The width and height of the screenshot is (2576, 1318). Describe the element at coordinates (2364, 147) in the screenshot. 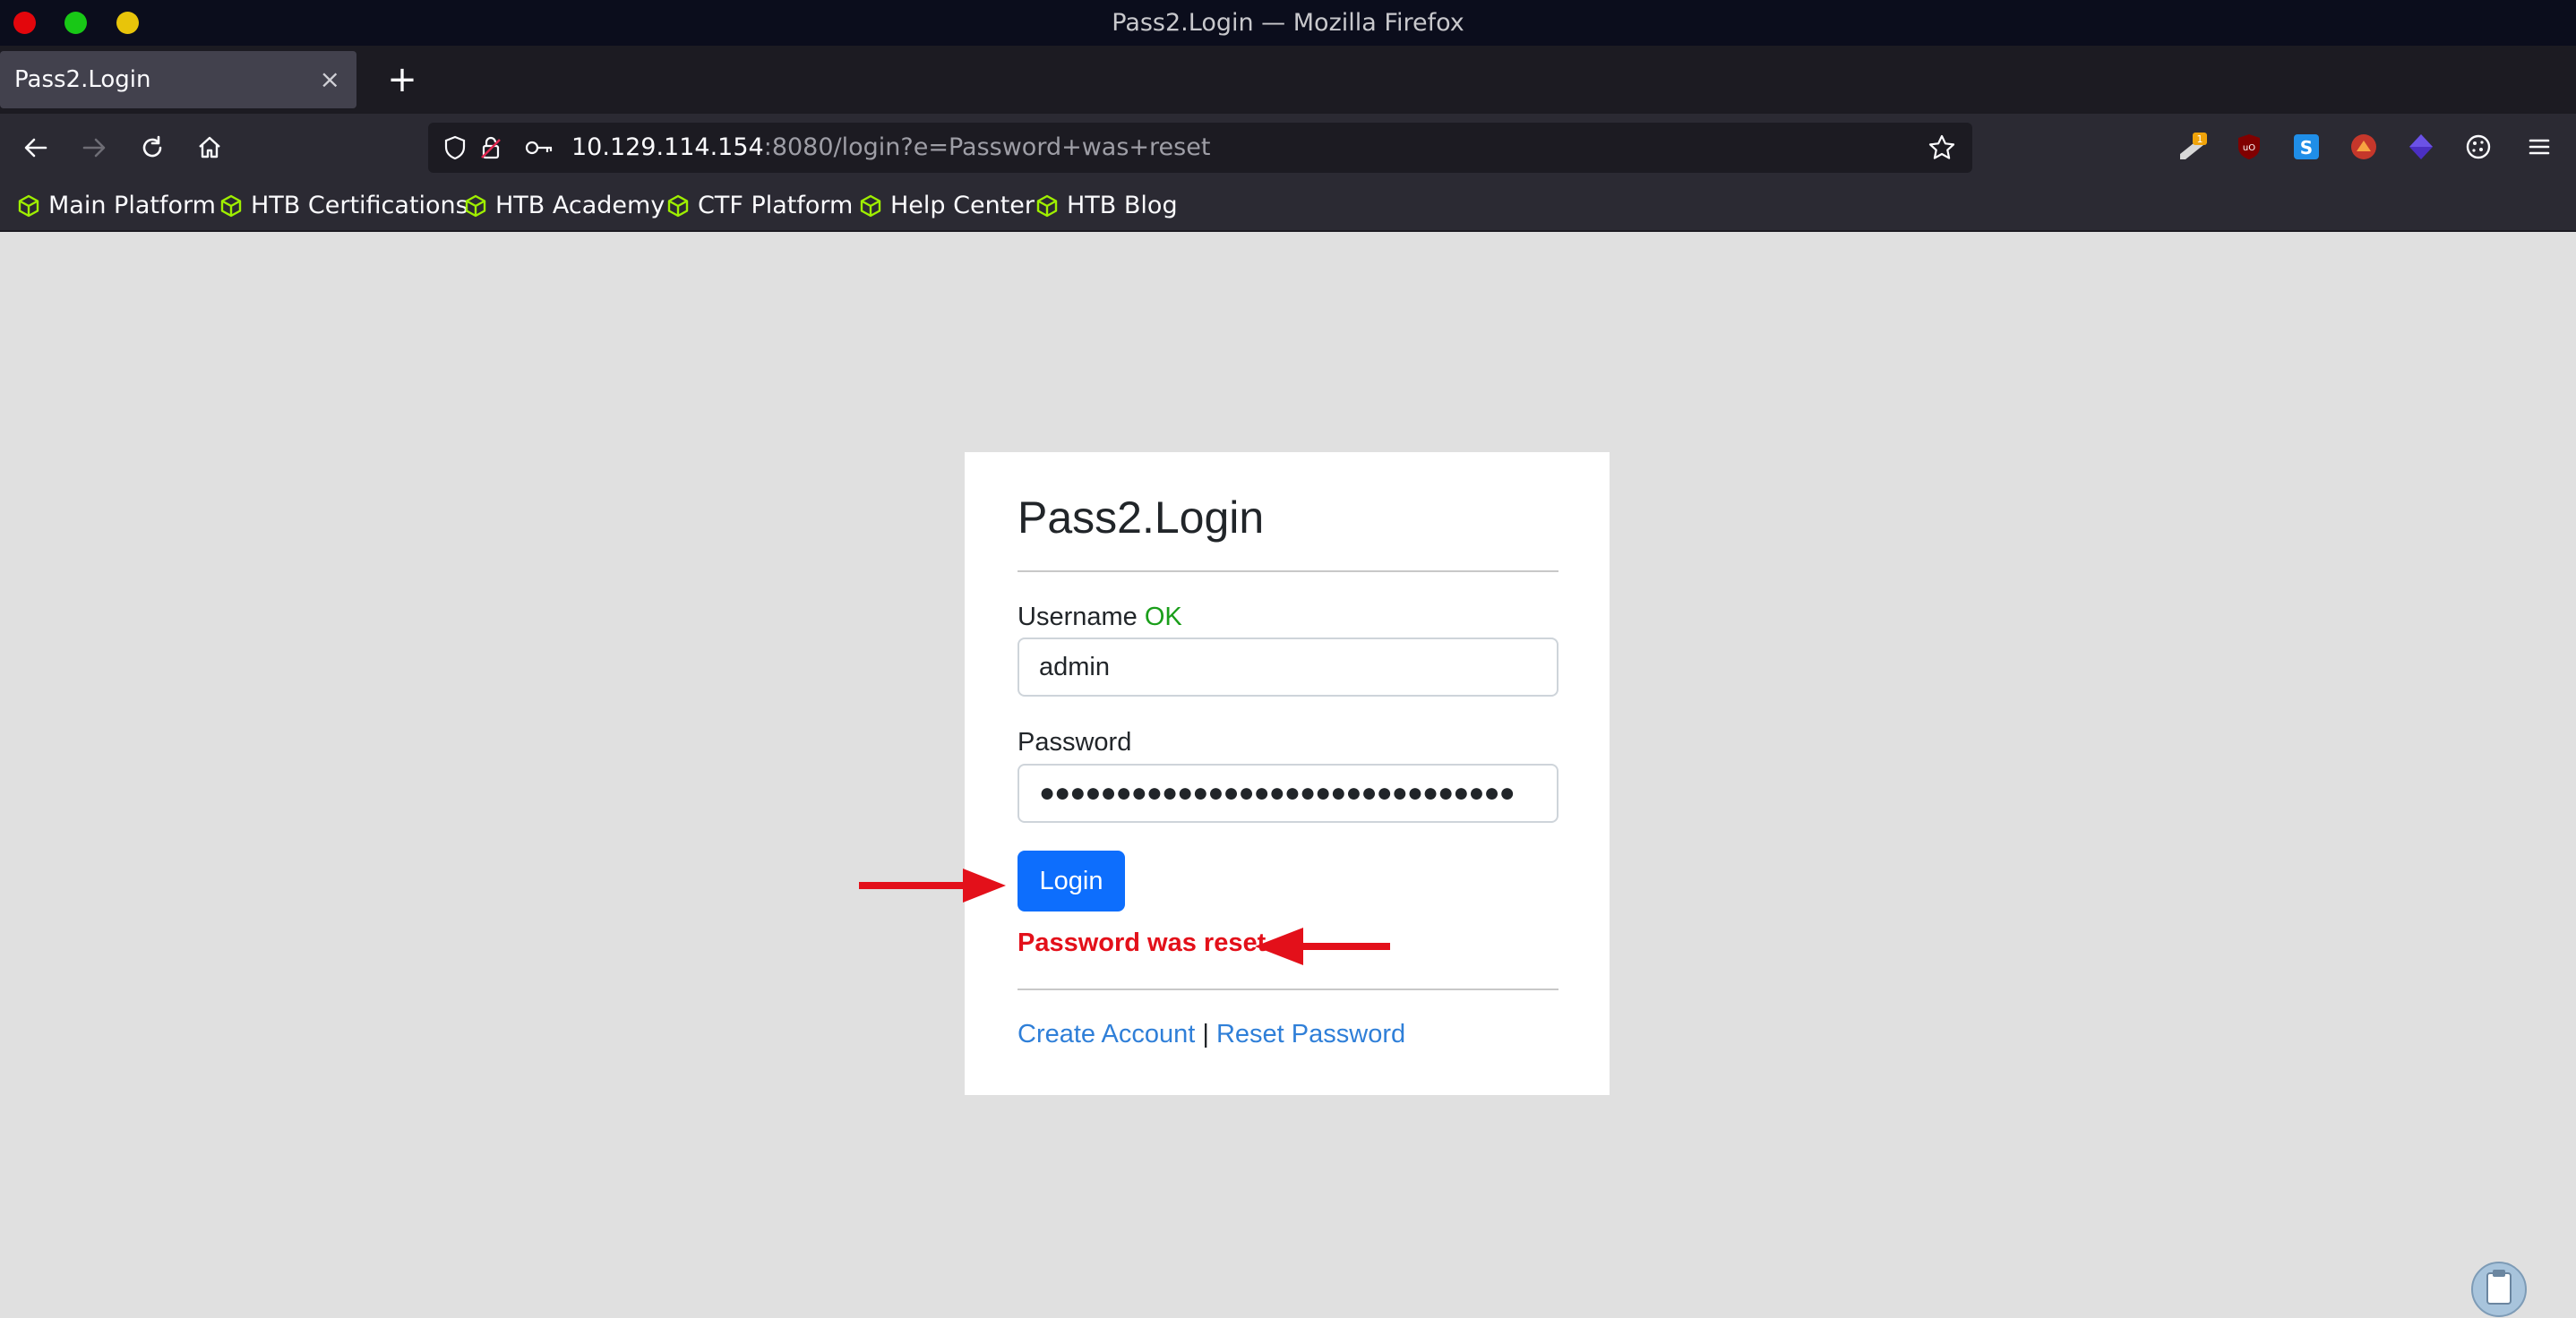

I see `fox-extension-icon` at that location.